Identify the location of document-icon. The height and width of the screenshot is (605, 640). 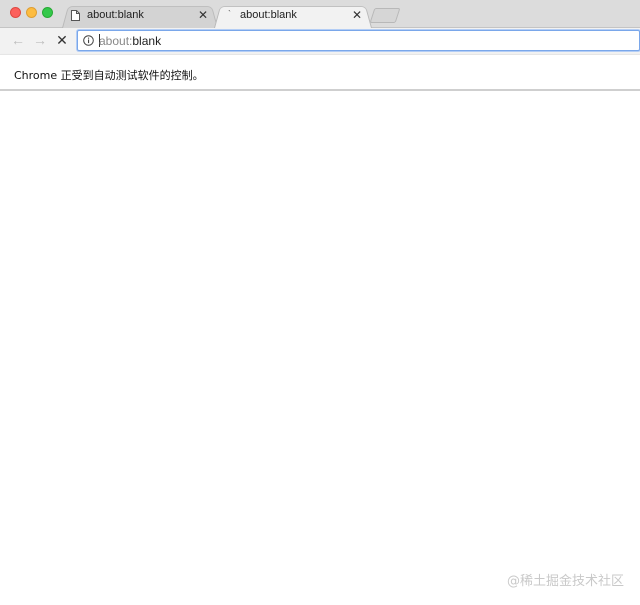
(75, 15).